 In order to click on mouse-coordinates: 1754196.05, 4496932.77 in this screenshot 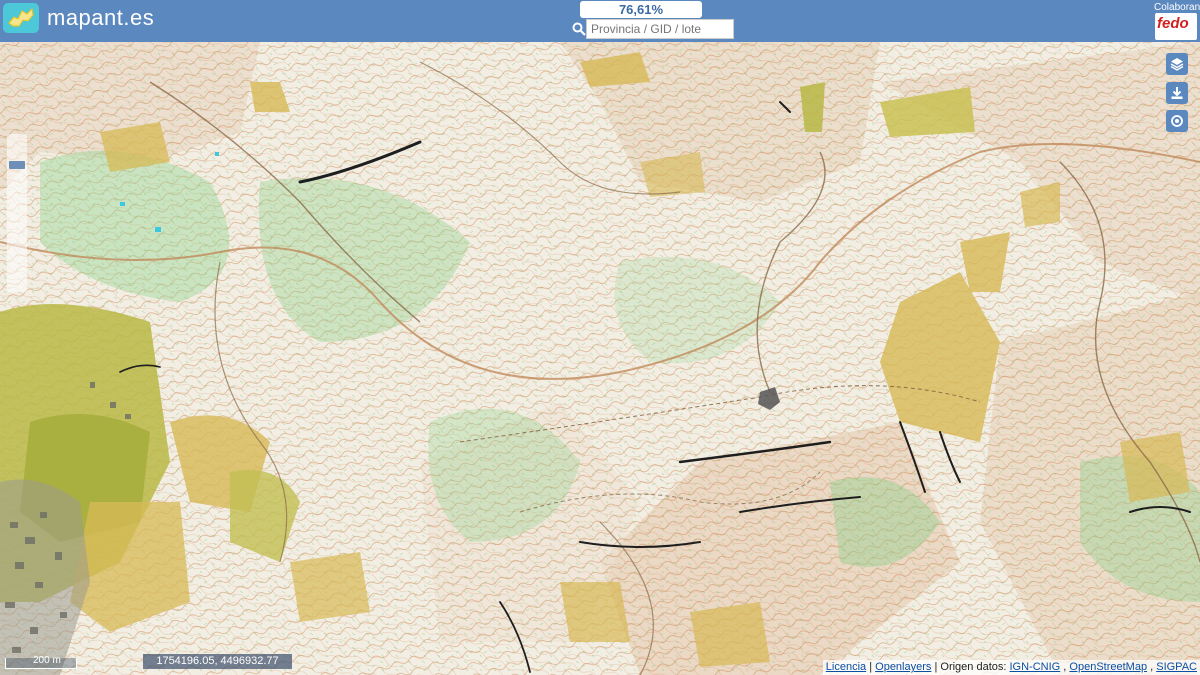, I will do `click(217, 661)`.